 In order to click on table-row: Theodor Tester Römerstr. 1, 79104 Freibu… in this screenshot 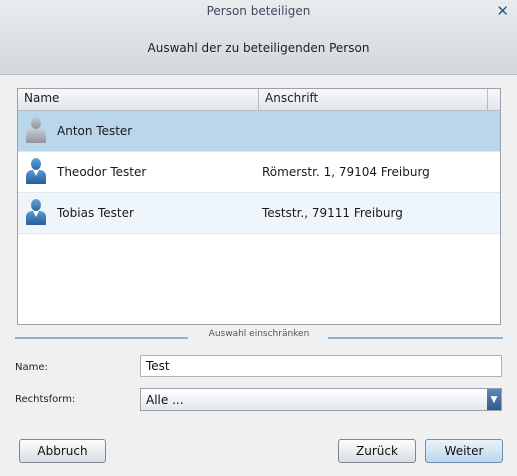, I will do `click(259, 172)`.